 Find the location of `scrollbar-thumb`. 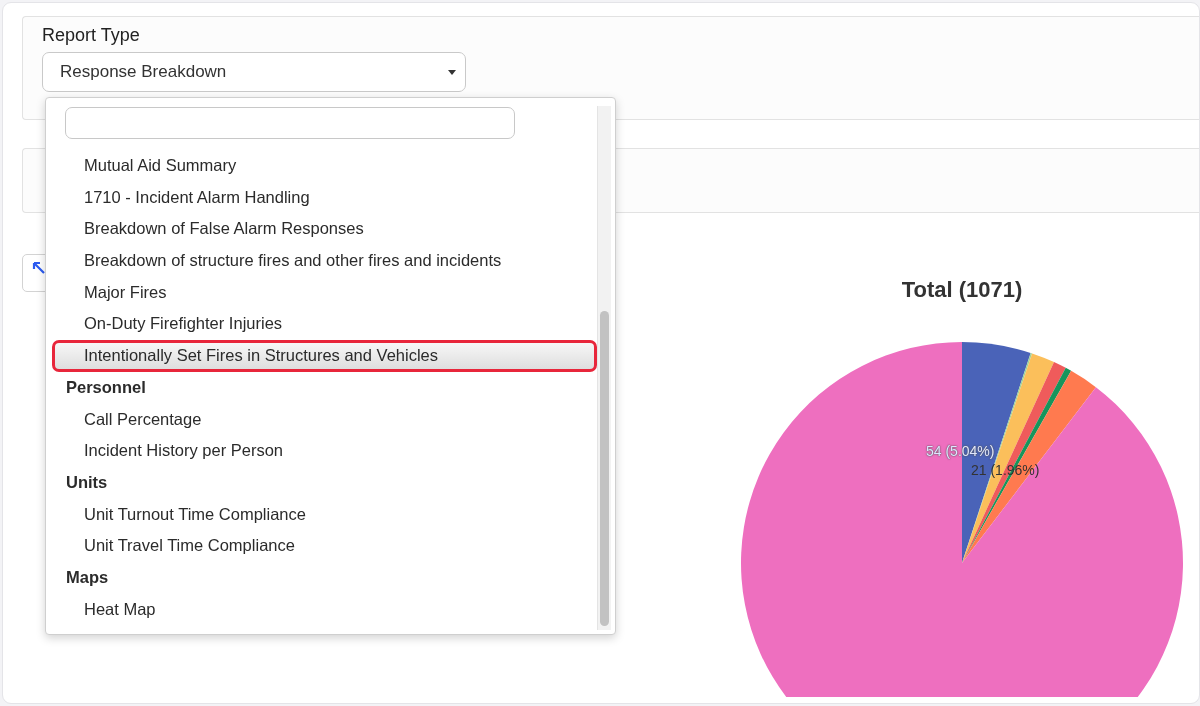

scrollbar-thumb is located at coordinates (604, 468).